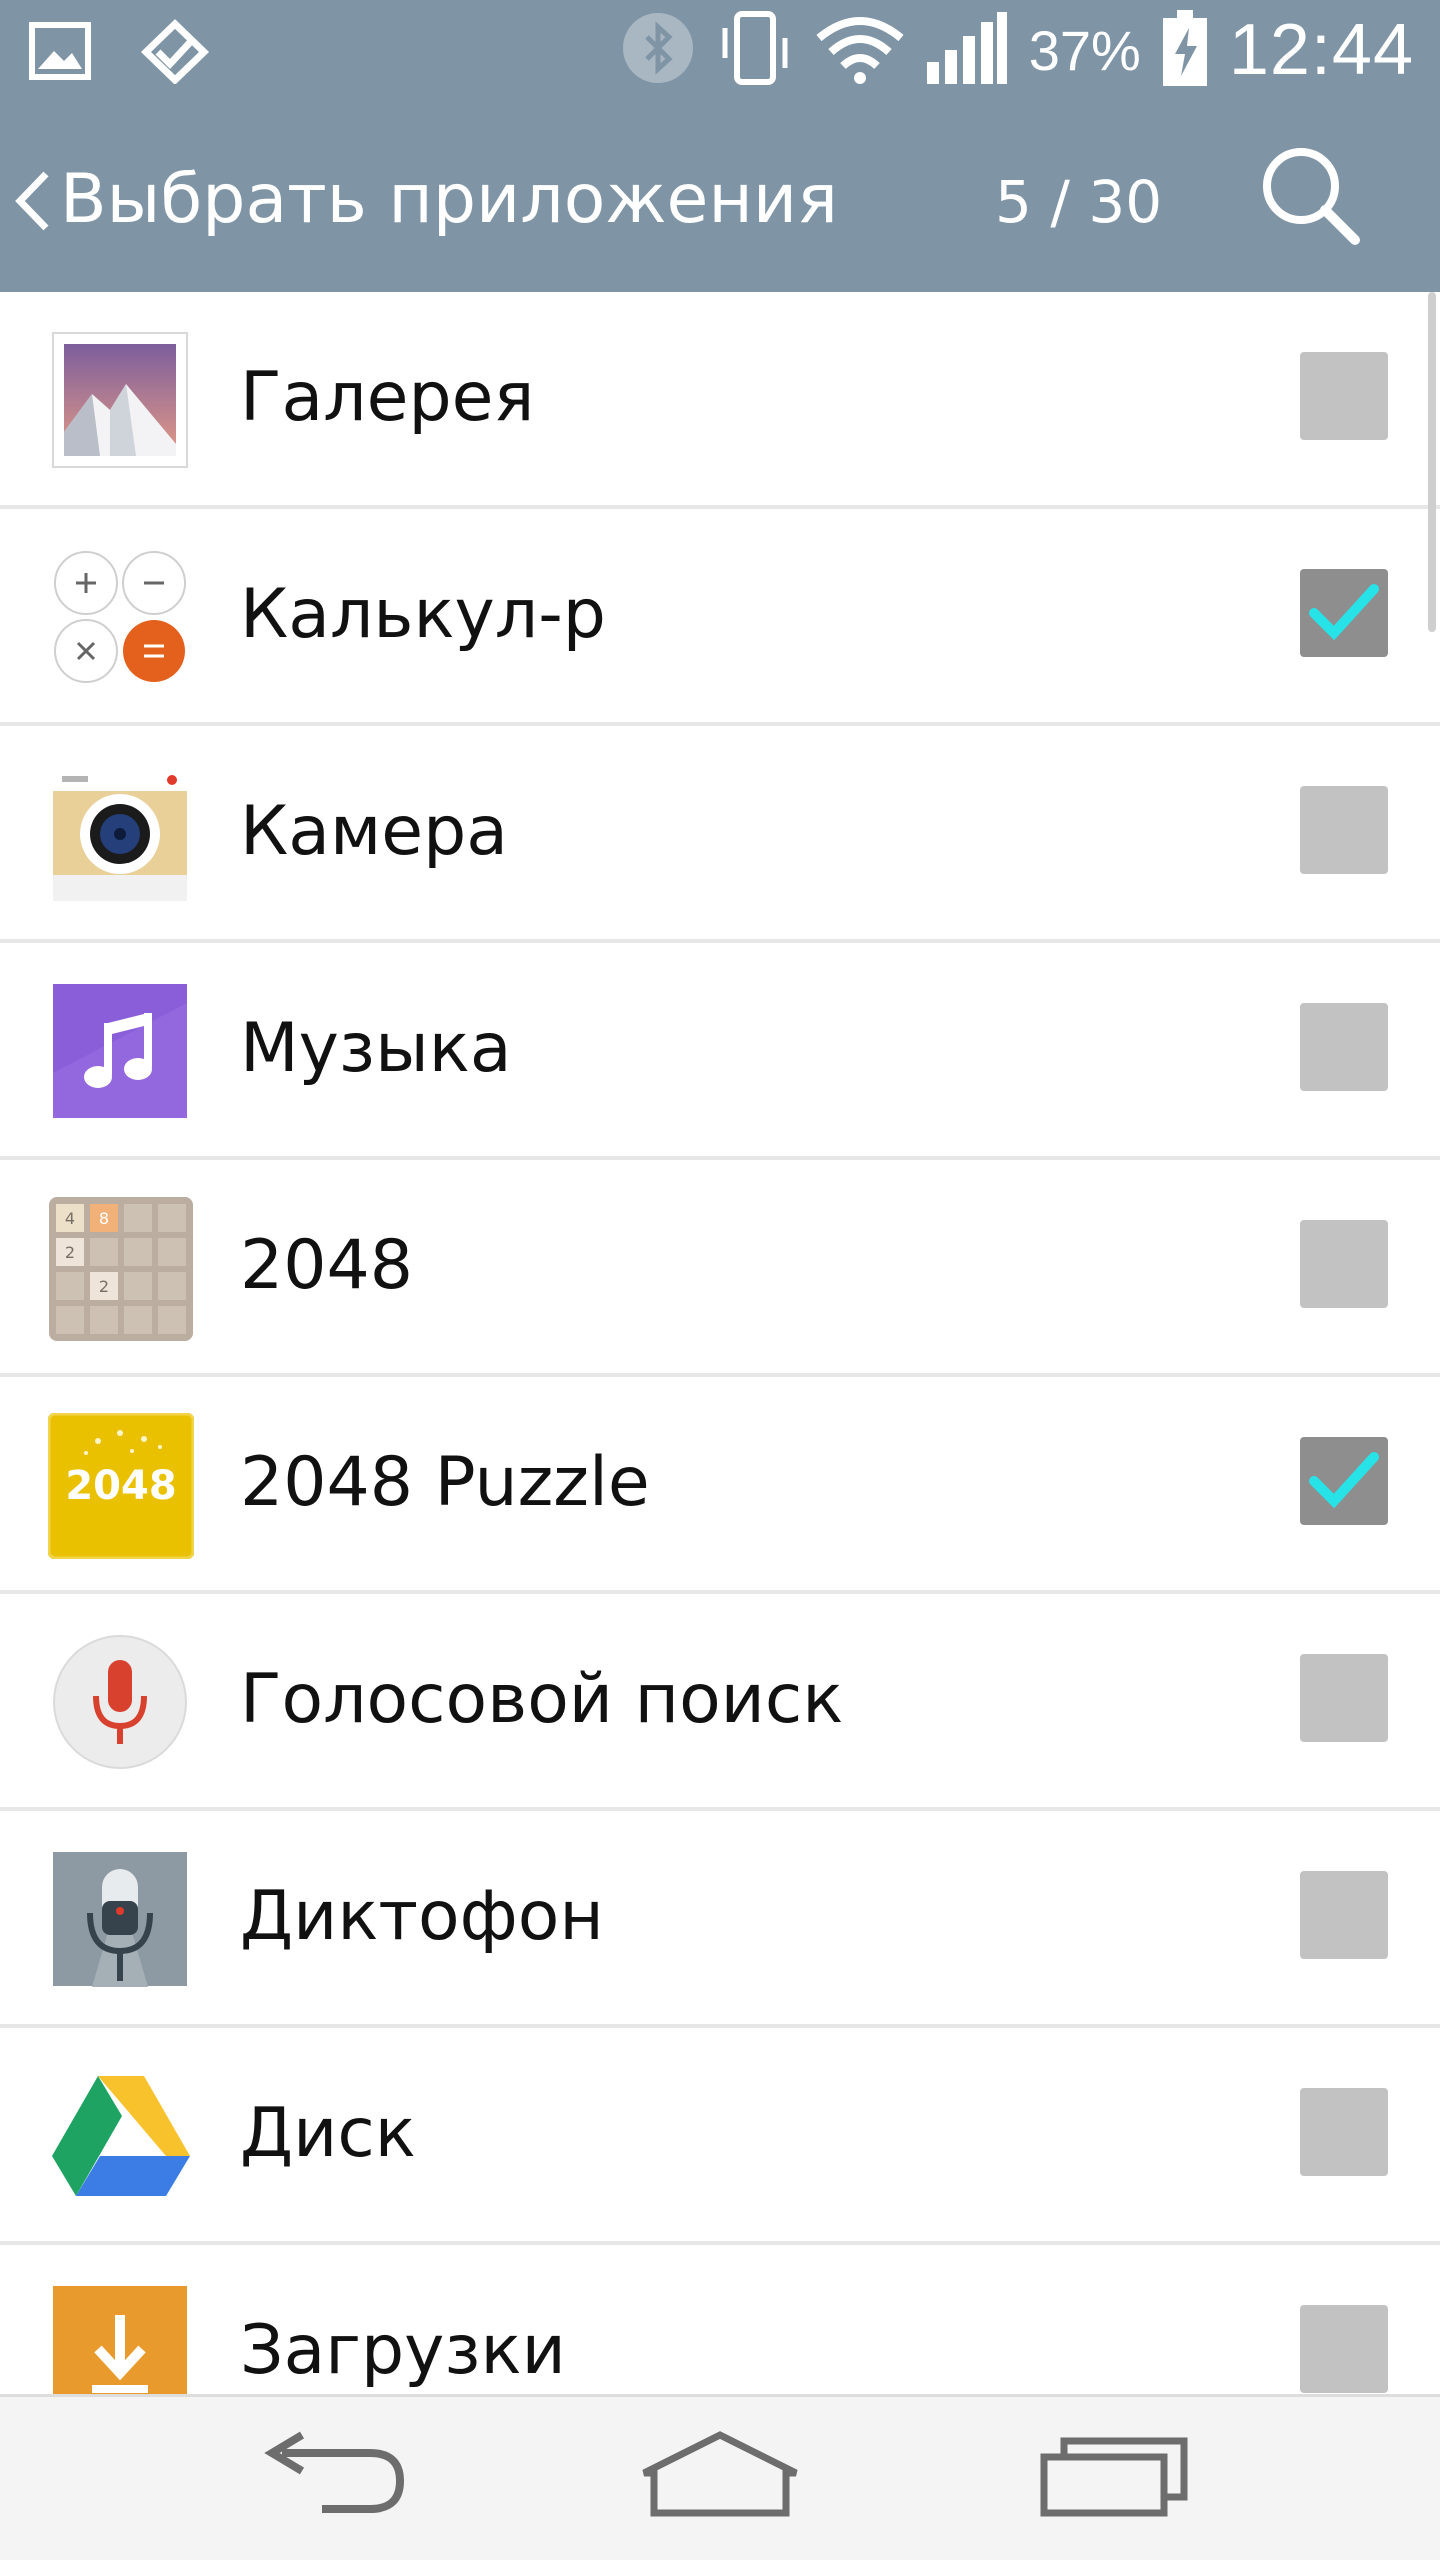 This screenshot has width=1440, height=2560. I want to click on list-item: Диктофон, so click(720, 1919).